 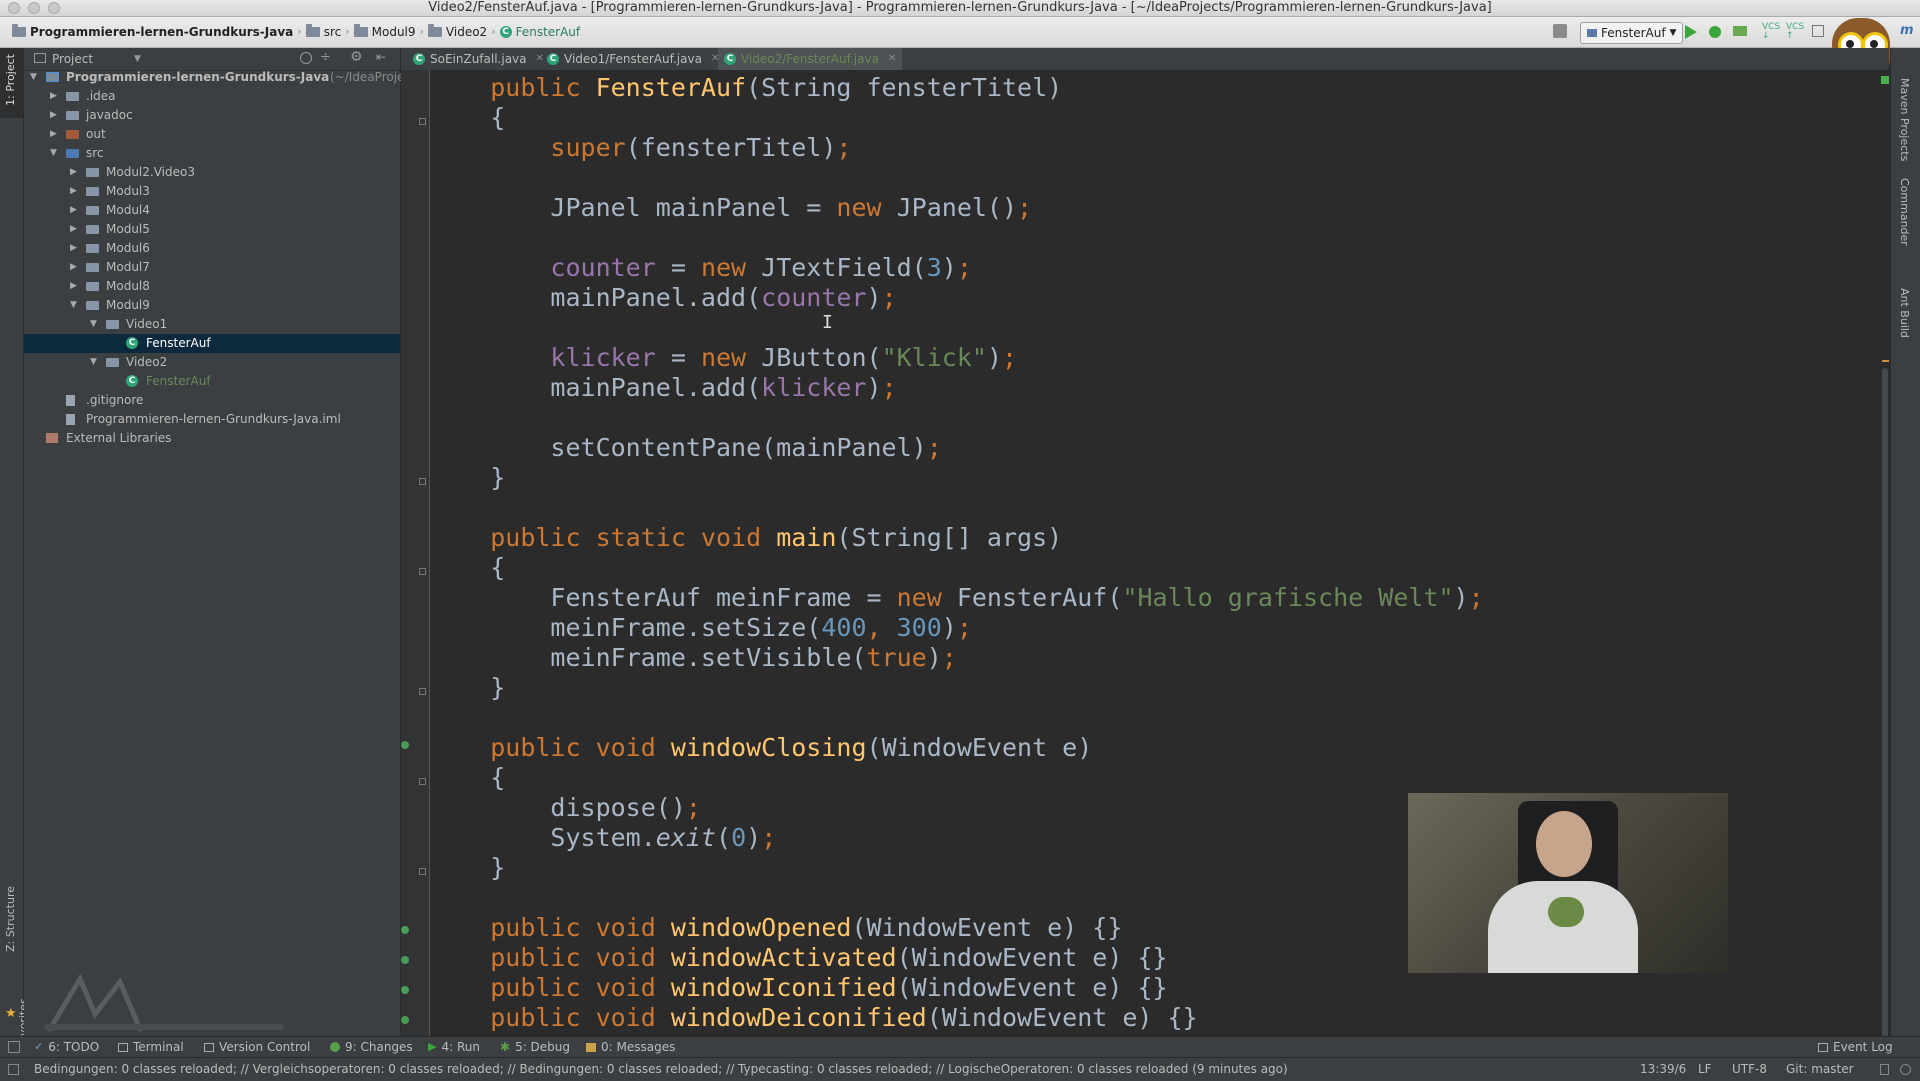 I want to click on tree-item: ▼ Modul9, so click(x=212, y=305).